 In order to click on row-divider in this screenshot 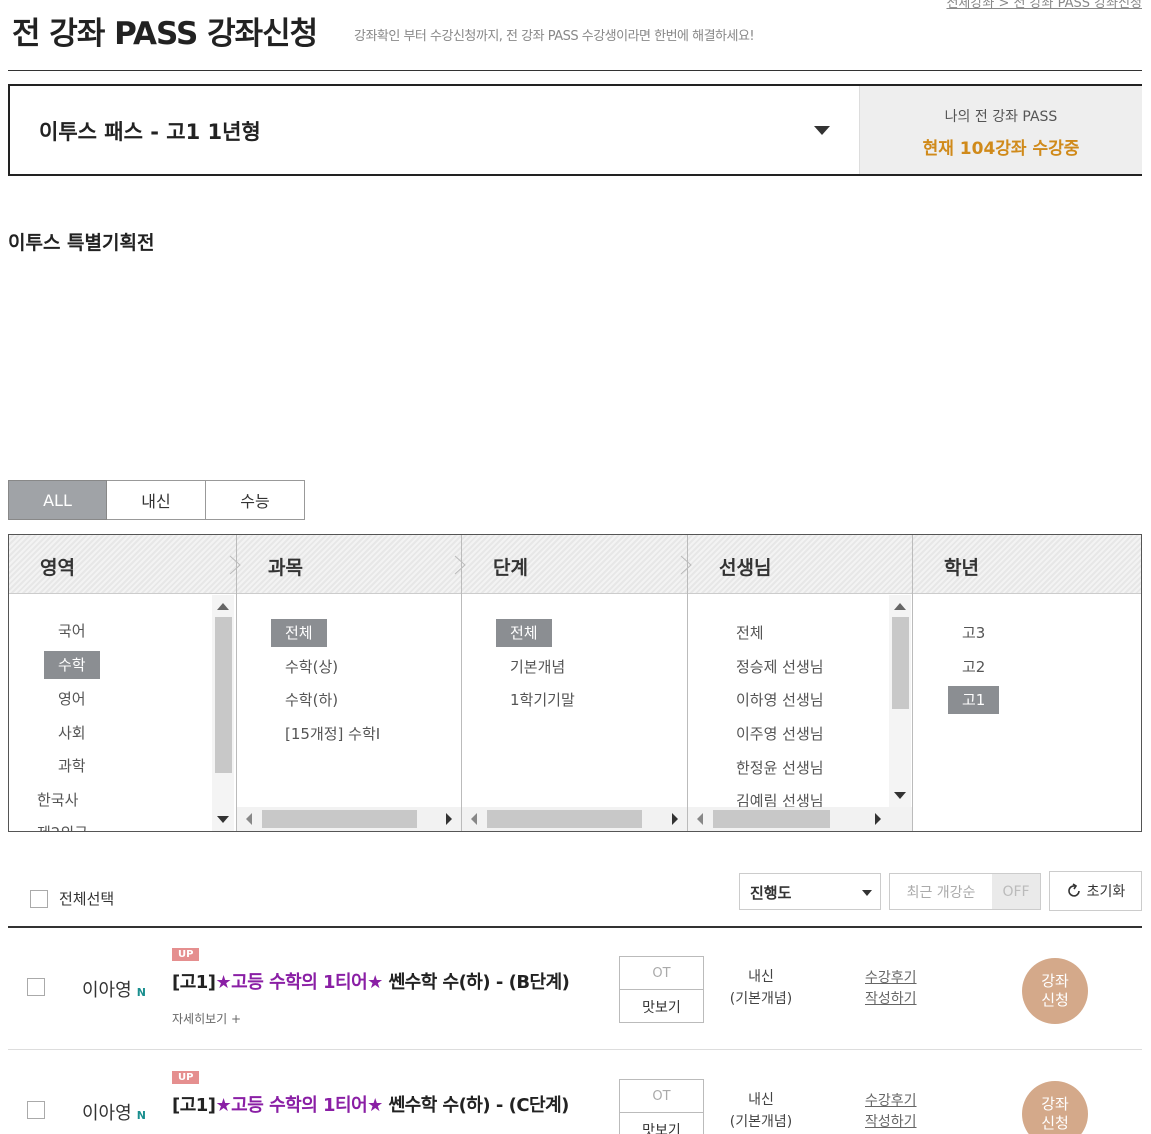, I will do `click(575, 1049)`.